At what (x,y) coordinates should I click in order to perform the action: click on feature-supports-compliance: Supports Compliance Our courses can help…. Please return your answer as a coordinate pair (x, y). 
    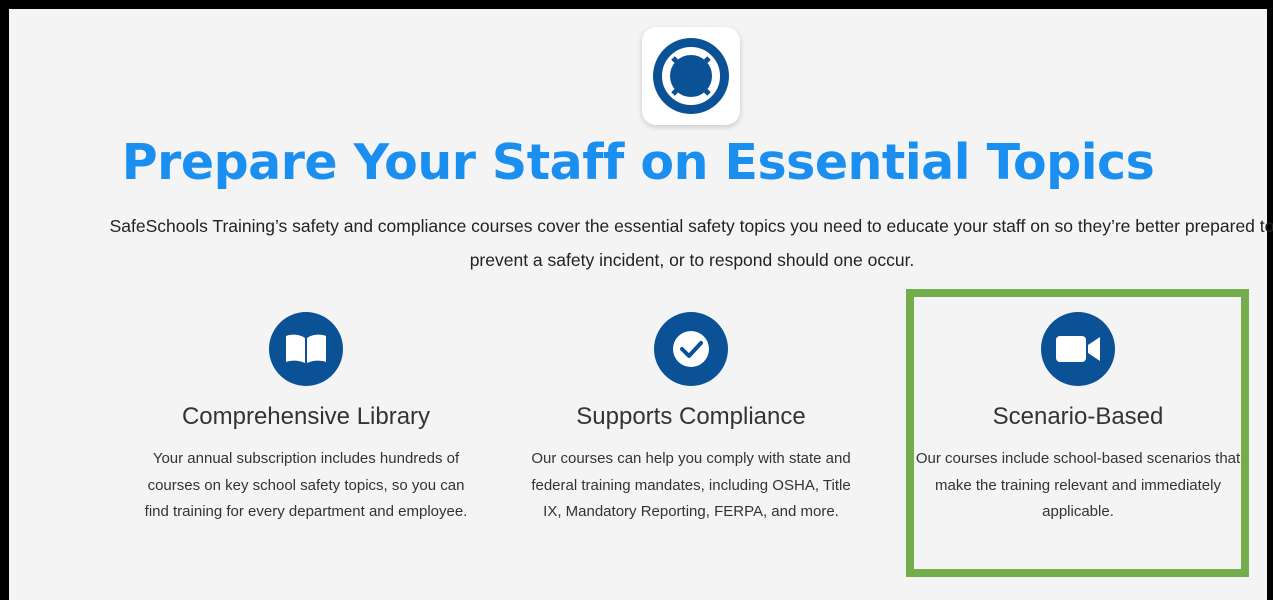
    Looking at the image, I should click on (691, 419).